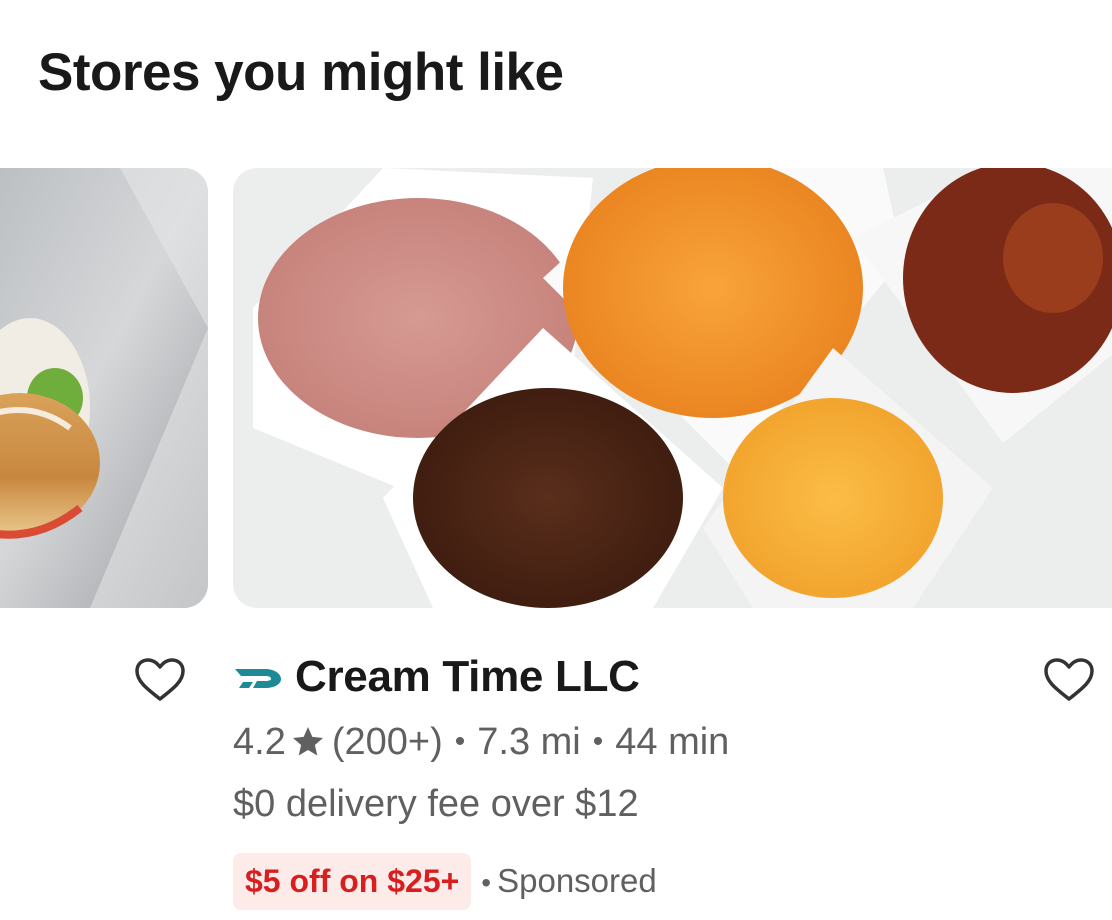 This screenshot has width=1112, height=920. I want to click on sponsored-label: • Sponsored, so click(568, 881).